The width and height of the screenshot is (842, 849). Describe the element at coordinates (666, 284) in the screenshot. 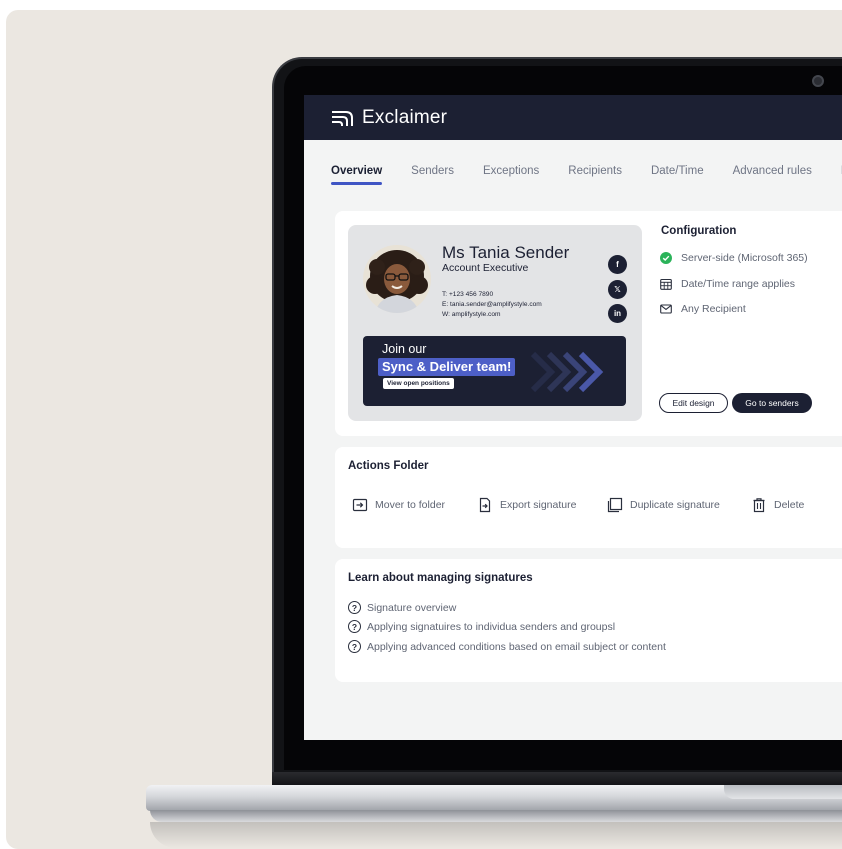

I see `calendar-icon` at that location.